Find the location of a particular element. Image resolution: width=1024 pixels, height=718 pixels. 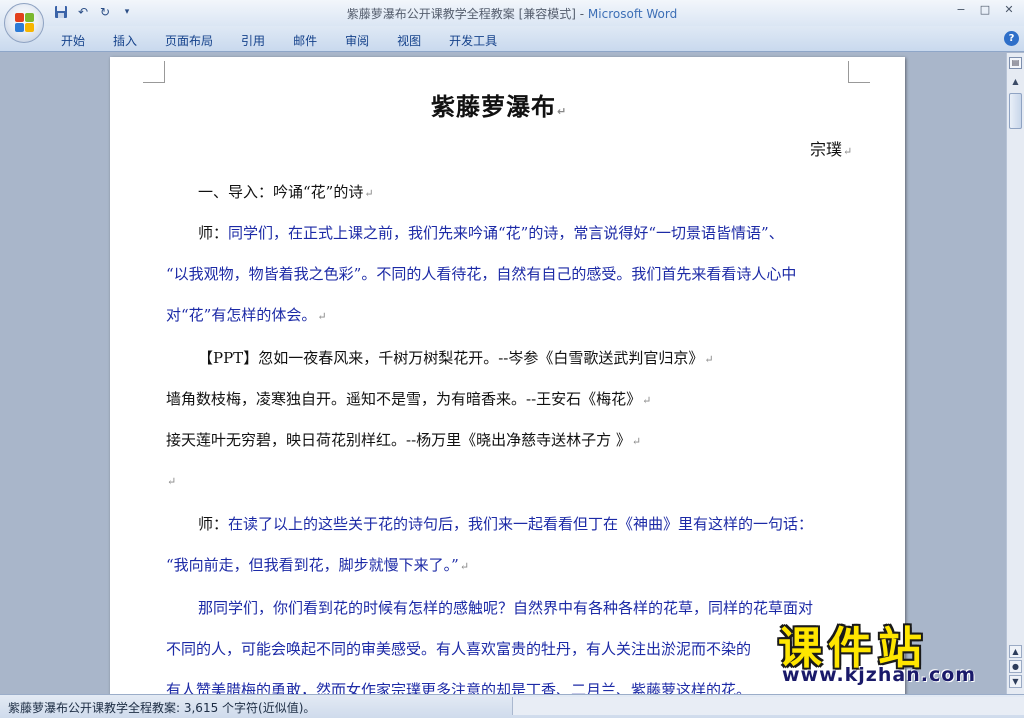

window-controls: − □ ✕ is located at coordinates (985, 10).